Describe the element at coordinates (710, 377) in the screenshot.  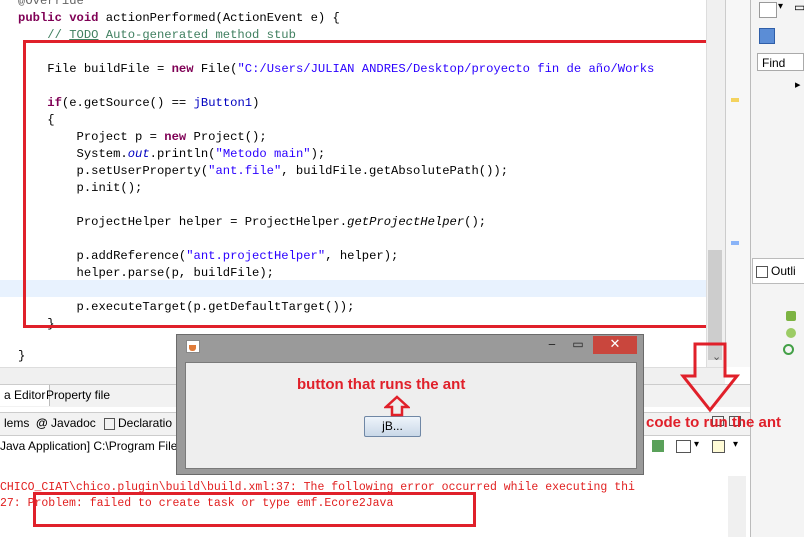
I see `arrow-down-icon` at that location.